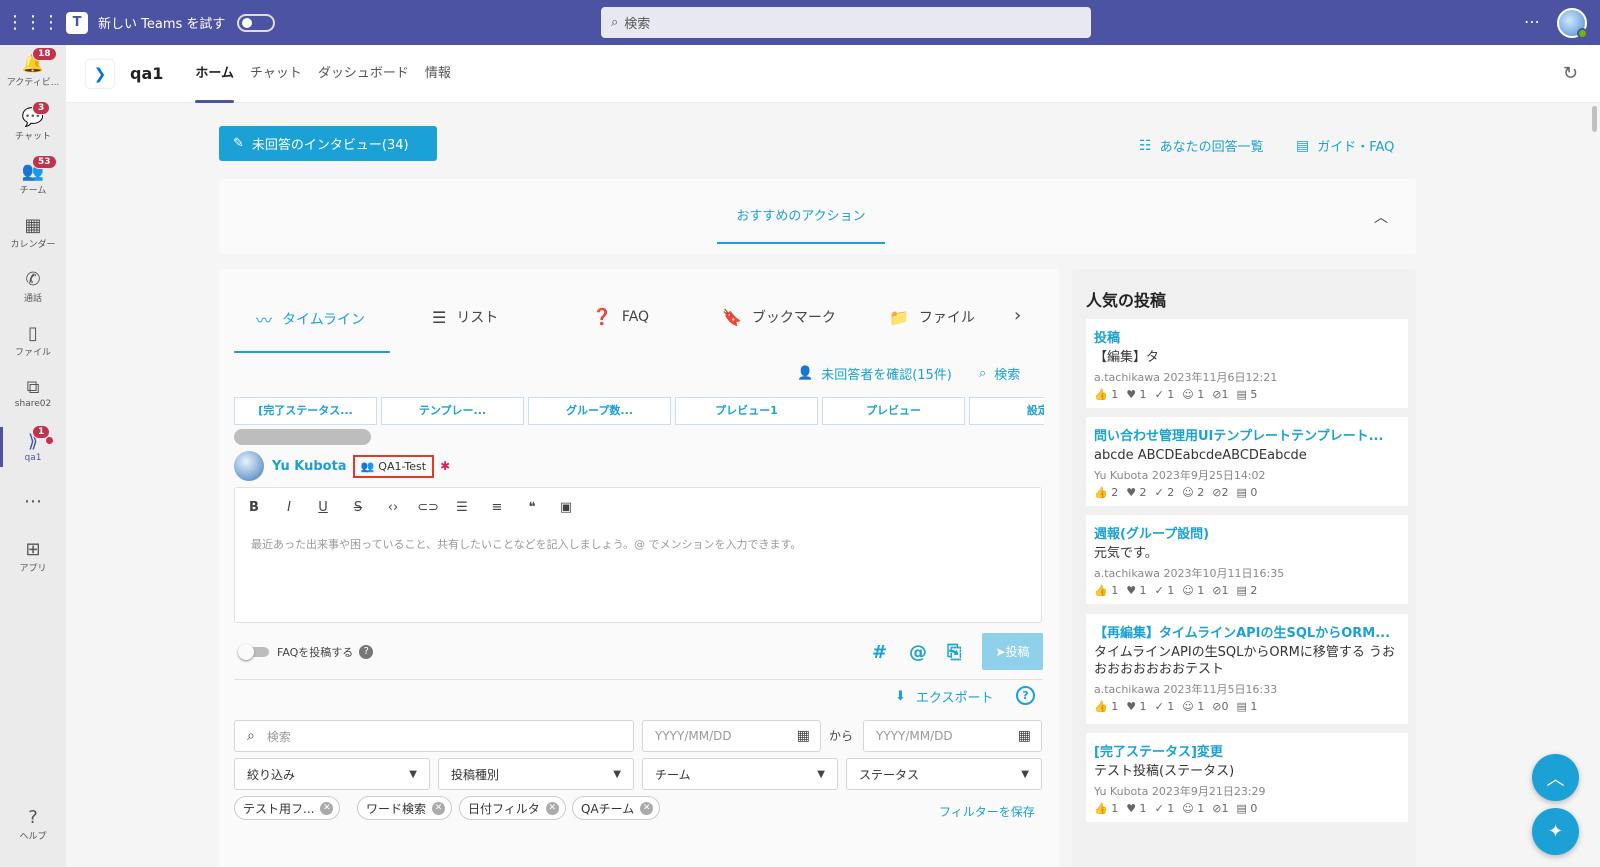  I want to click on narrow-down-select: 絞り込み ▼, so click(332, 774).